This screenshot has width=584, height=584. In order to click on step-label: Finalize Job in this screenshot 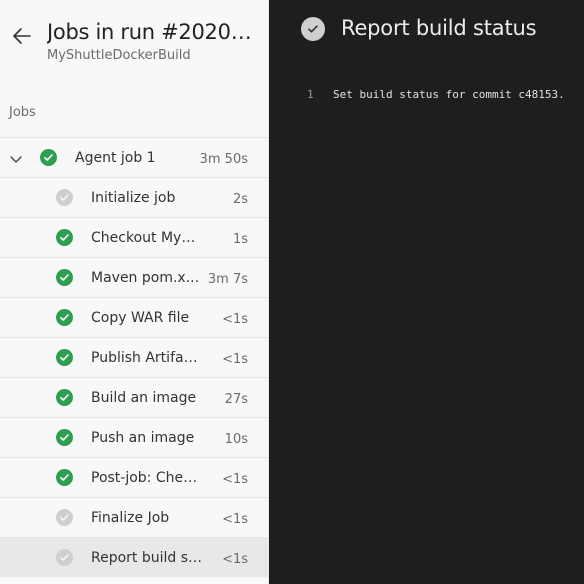, I will do `click(130, 518)`.